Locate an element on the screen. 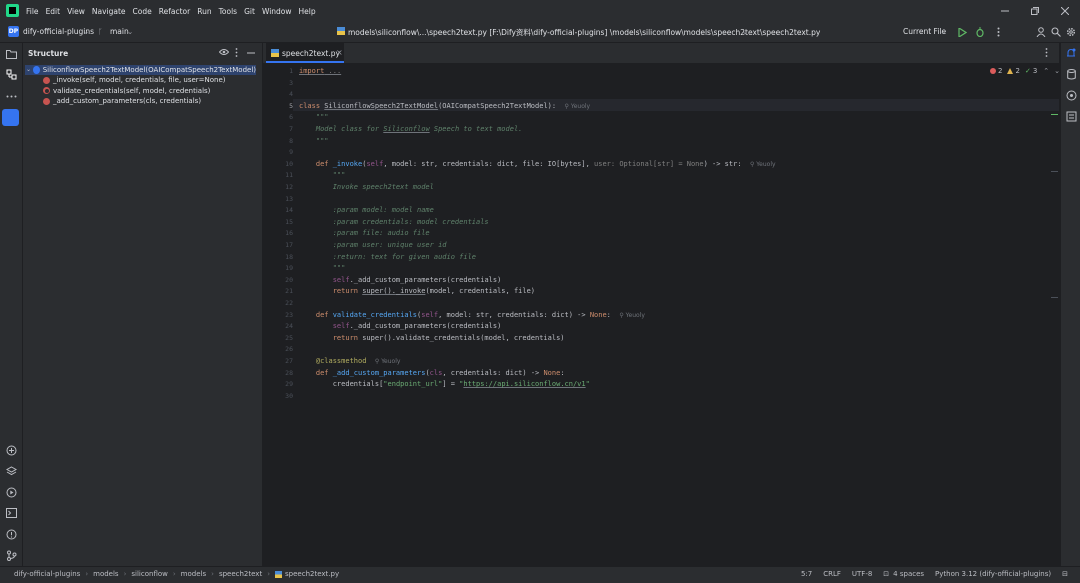 This screenshot has height=583, width=1080. branch-name: main is located at coordinates (119, 31).